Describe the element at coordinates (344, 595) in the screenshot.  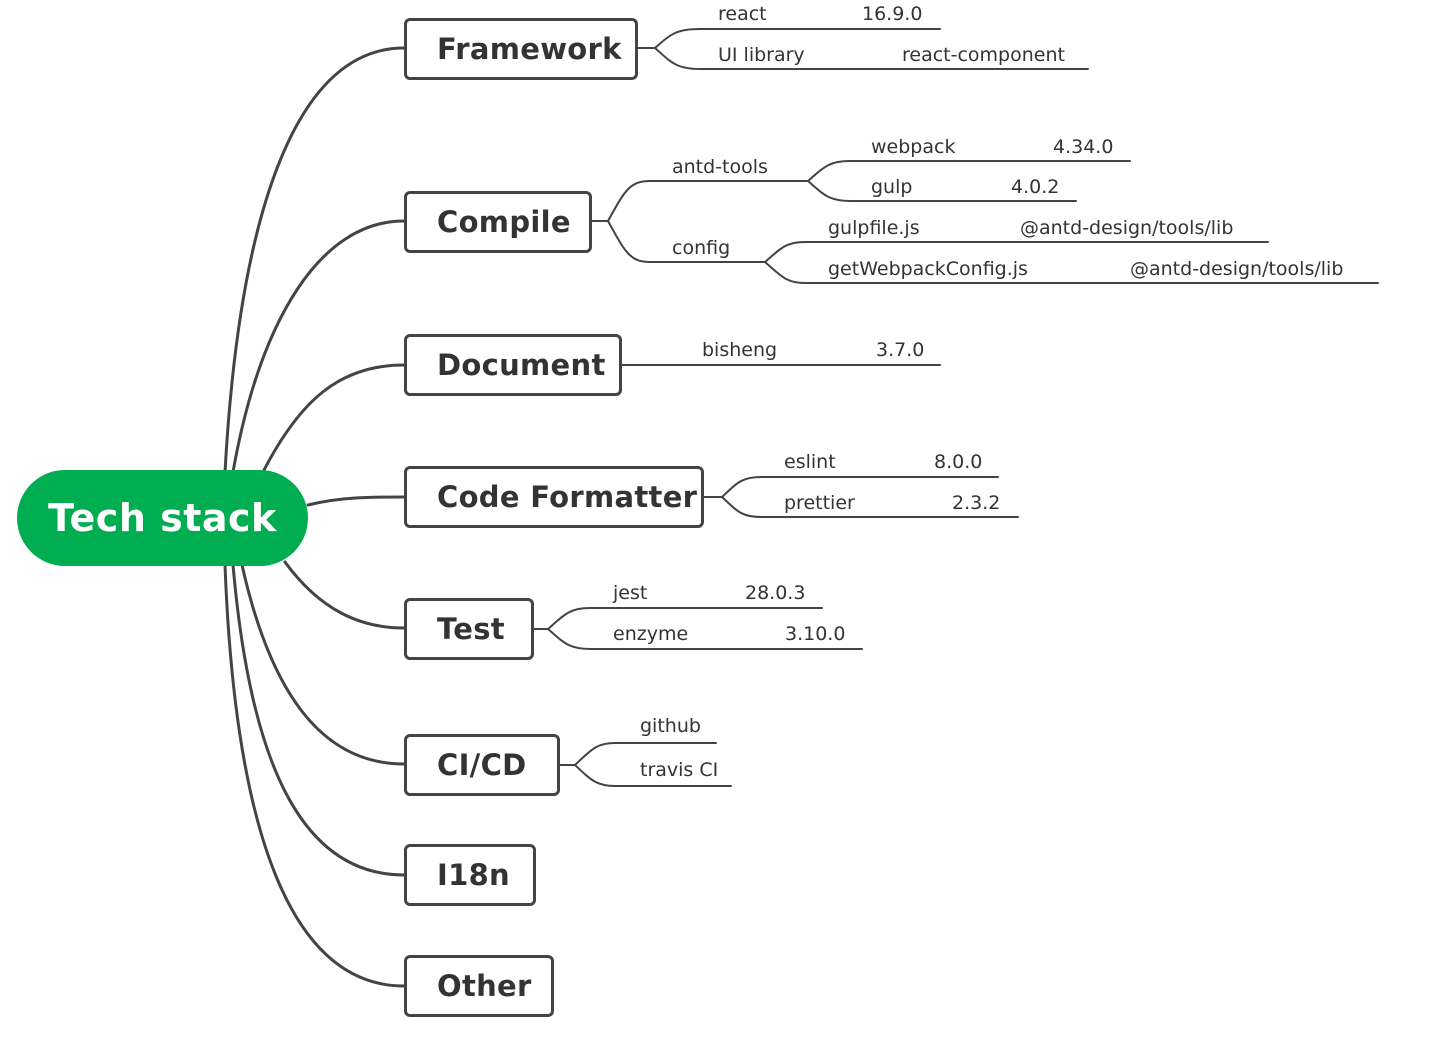
I see `connector-test` at that location.